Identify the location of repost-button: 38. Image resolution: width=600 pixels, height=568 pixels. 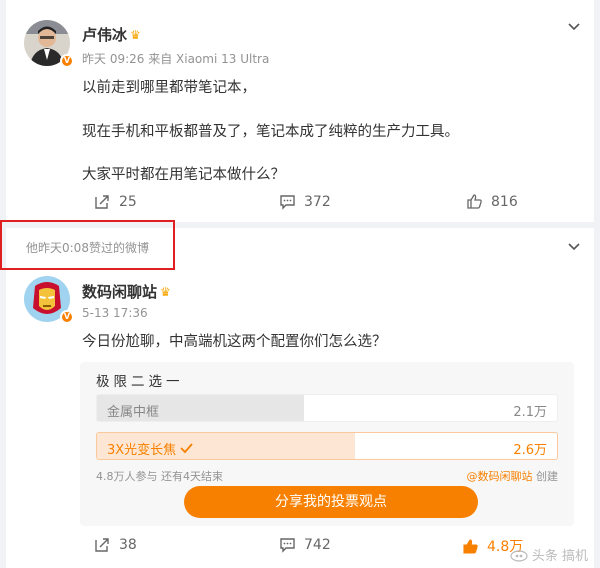
(115, 544).